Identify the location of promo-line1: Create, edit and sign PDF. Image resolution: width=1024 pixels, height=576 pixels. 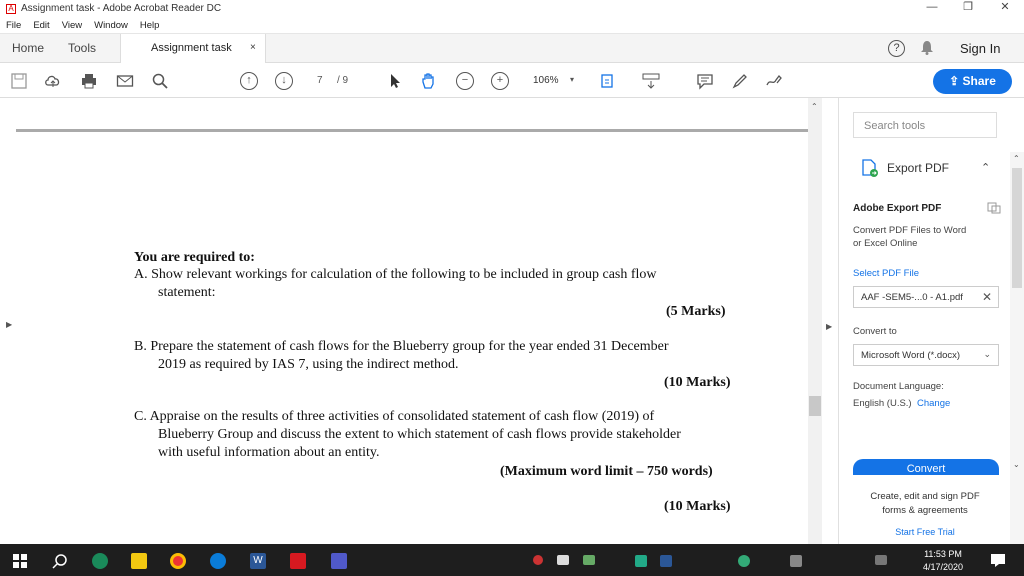
(925, 496).